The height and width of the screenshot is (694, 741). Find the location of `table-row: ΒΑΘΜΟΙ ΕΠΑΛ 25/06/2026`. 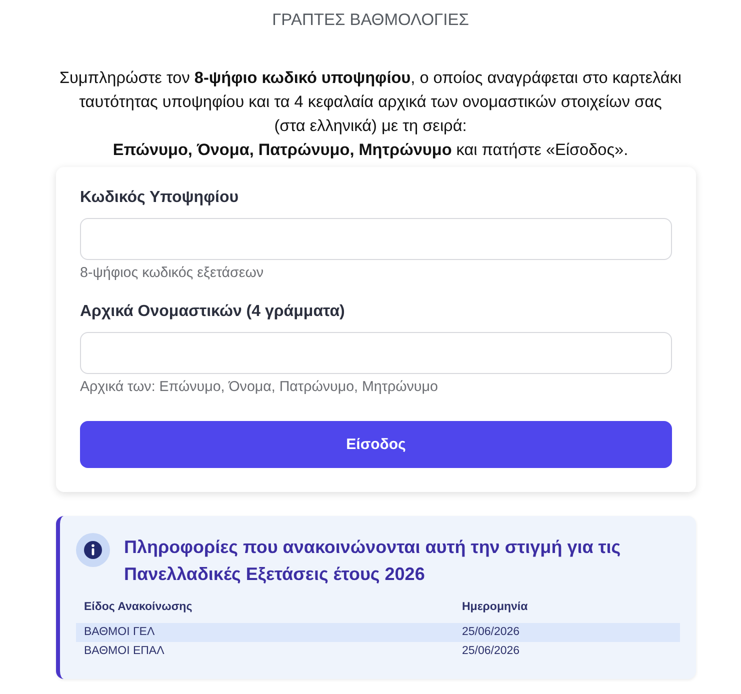

table-row: ΒΑΘΜΟΙ ΕΠΑΛ 25/06/2026 is located at coordinates (378, 651).